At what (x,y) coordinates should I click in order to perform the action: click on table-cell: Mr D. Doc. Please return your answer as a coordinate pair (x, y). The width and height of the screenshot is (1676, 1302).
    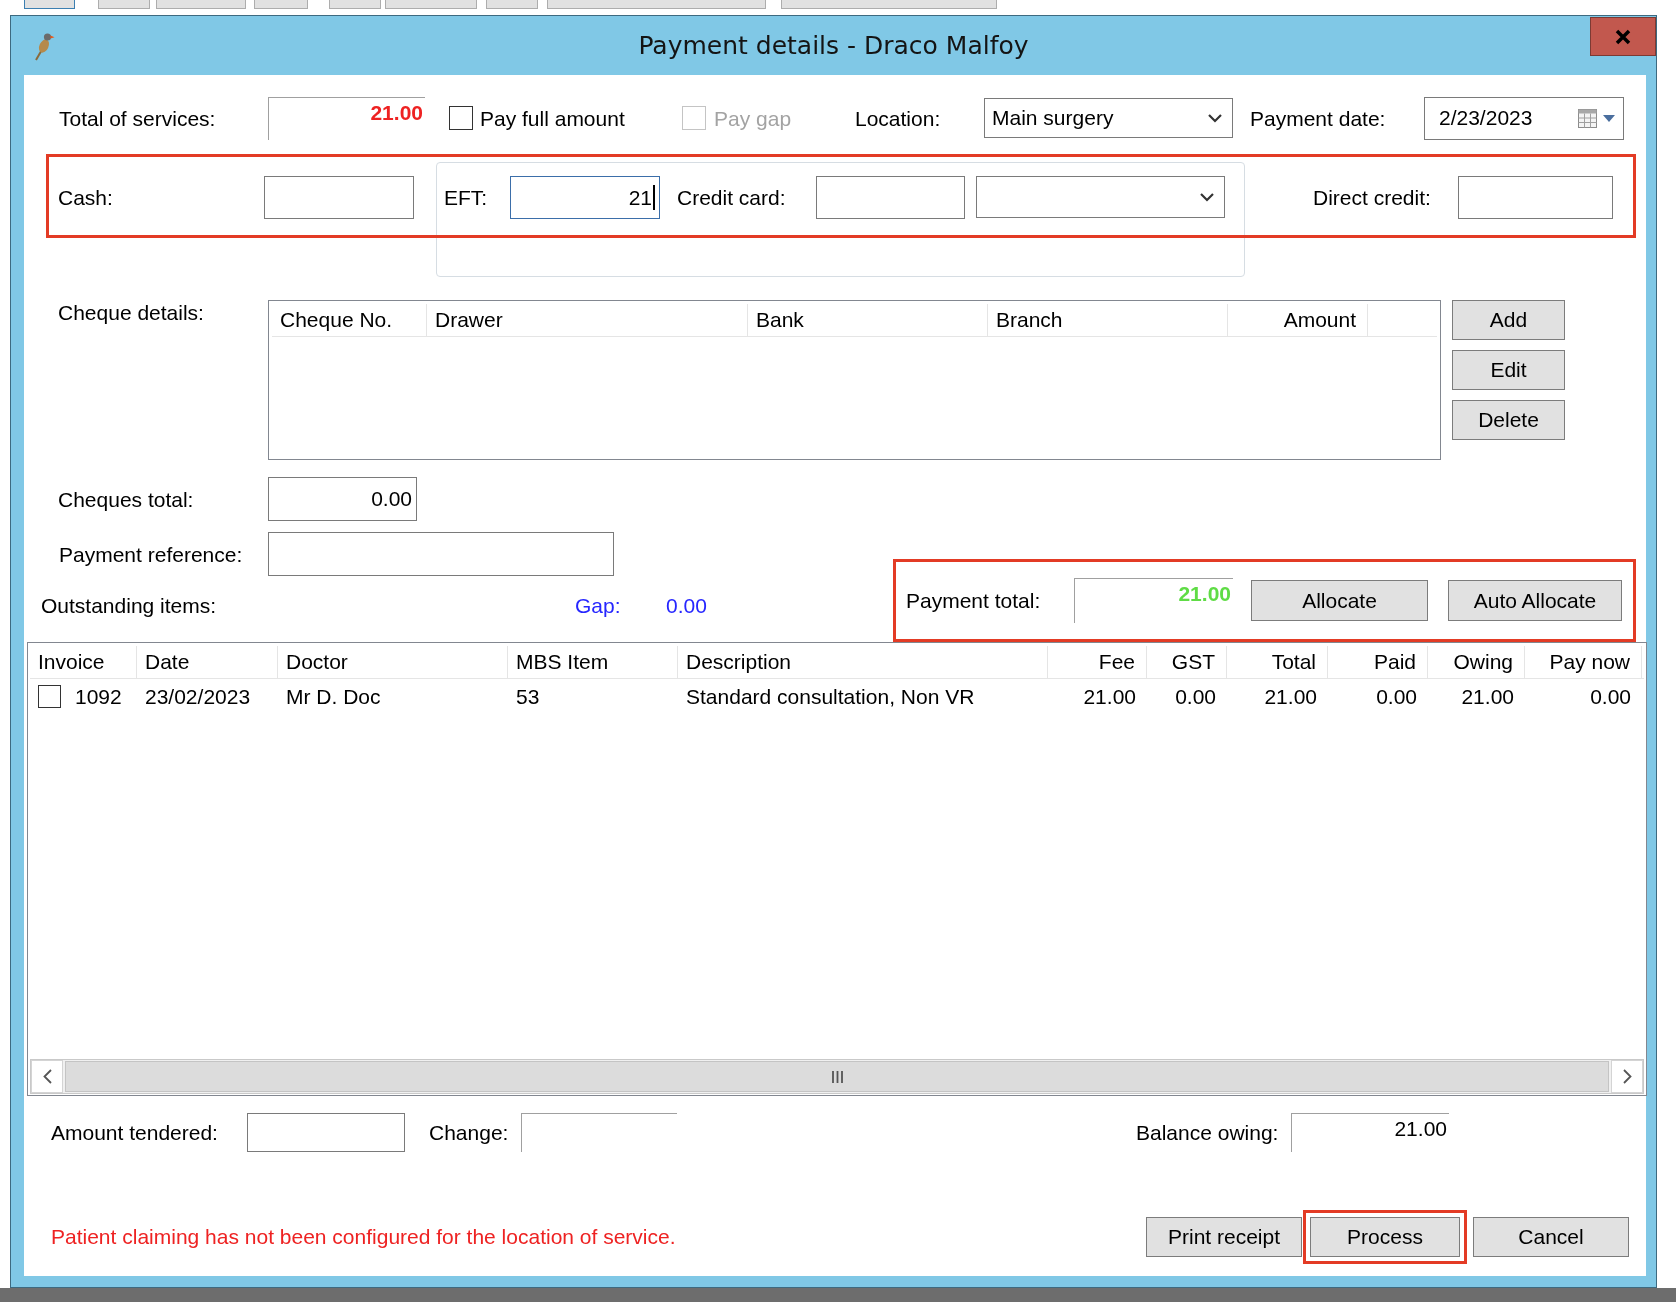
    Looking at the image, I should click on (333, 696).